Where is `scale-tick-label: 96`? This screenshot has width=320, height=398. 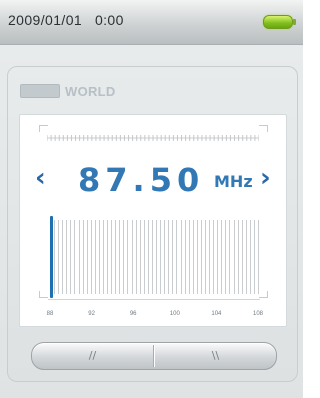
scale-tick-label: 96 is located at coordinates (133, 314).